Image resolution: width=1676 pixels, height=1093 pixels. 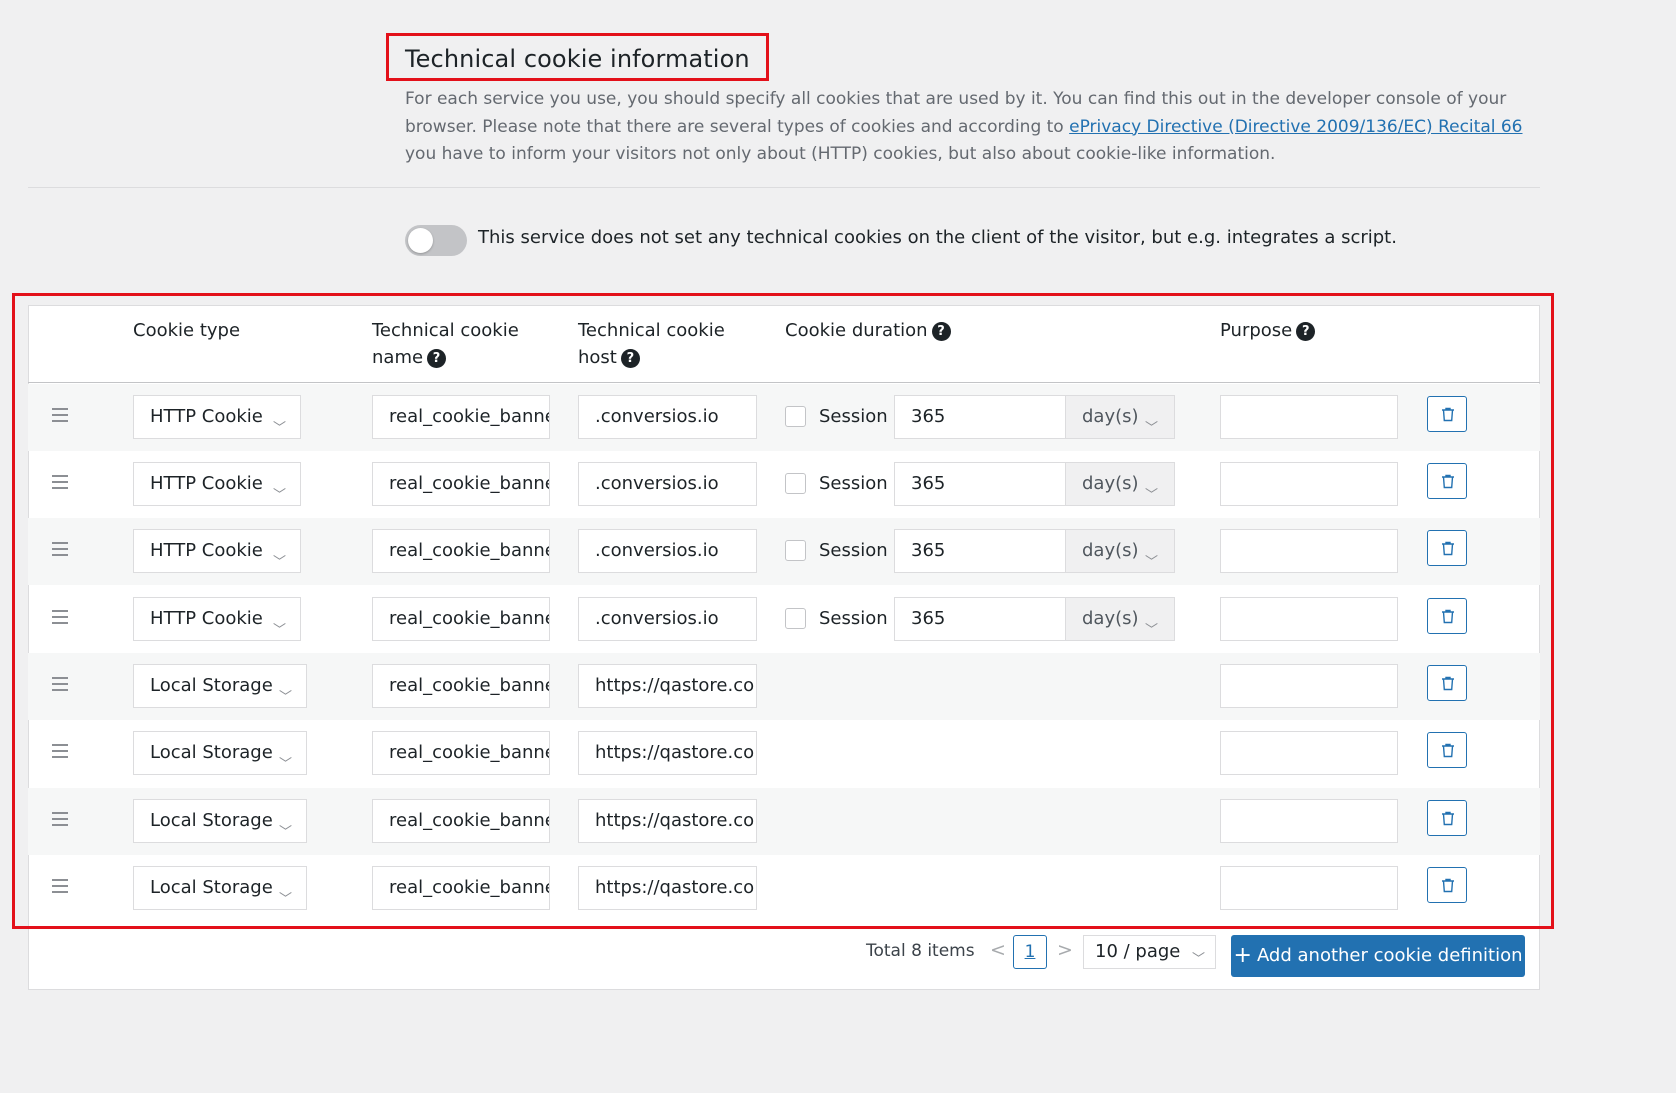 I want to click on section-divider, so click(x=784, y=187).